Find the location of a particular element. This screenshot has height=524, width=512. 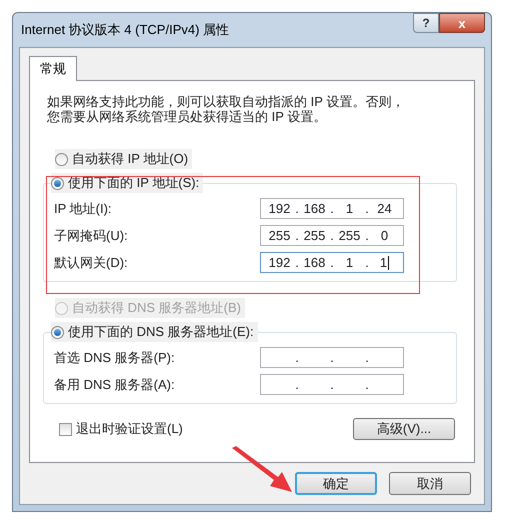

help-button: ? is located at coordinates (426, 23).